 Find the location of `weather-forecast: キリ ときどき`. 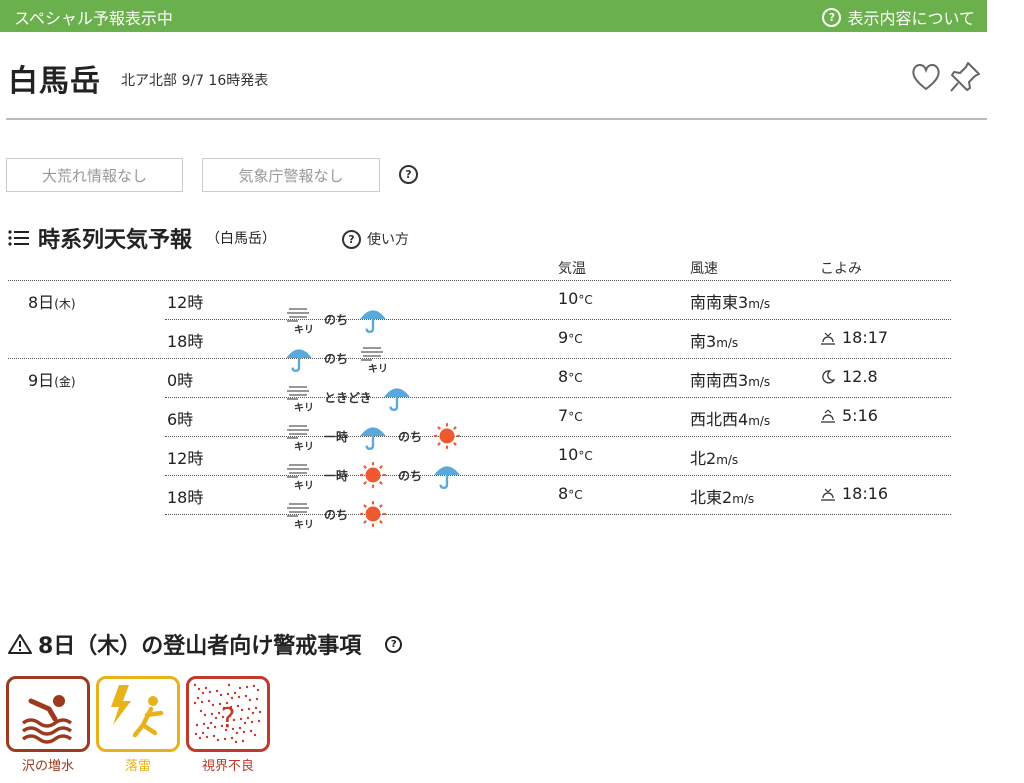

weather-forecast: キリ ときどき is located at coordinates (348, 398).